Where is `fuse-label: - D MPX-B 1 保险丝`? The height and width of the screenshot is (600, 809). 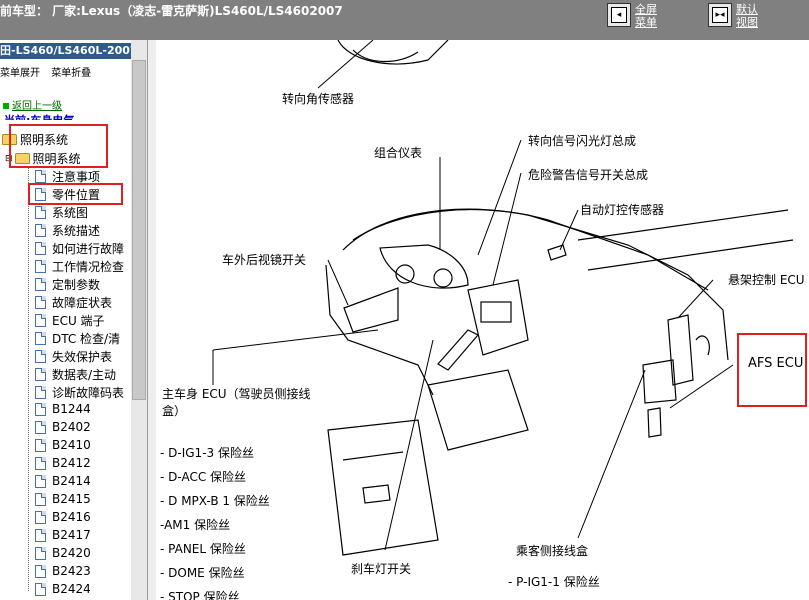
fuse-label: - D MPX-B 1 保险丝 is located at coordinates (215, 501).